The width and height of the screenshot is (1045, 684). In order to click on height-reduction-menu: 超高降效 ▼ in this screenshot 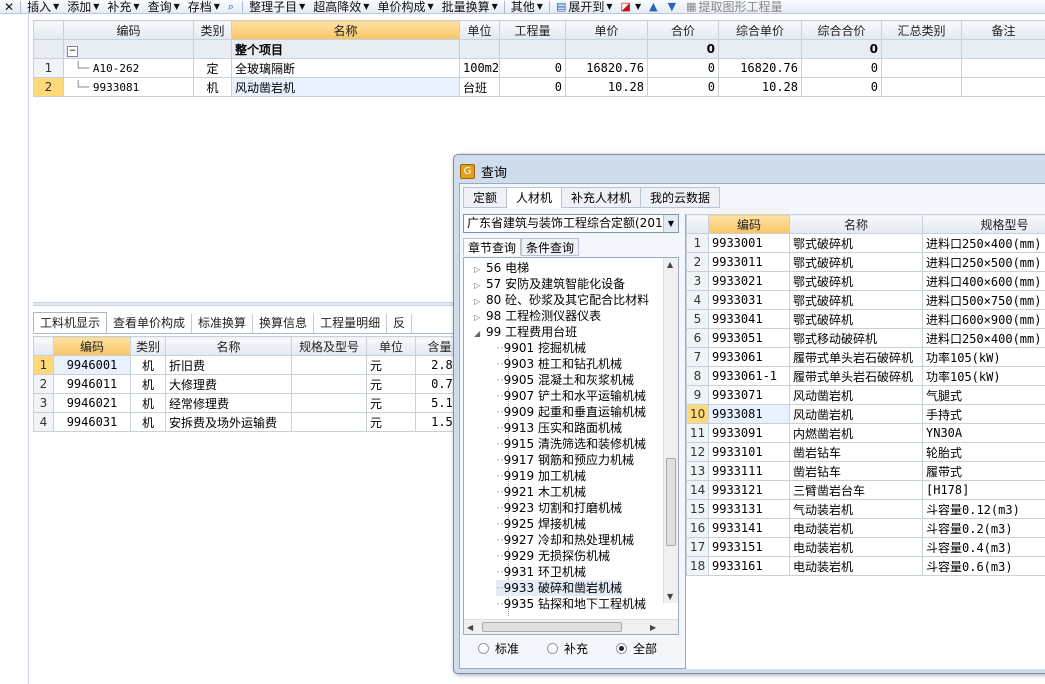, I will do `click(341, 6)`.